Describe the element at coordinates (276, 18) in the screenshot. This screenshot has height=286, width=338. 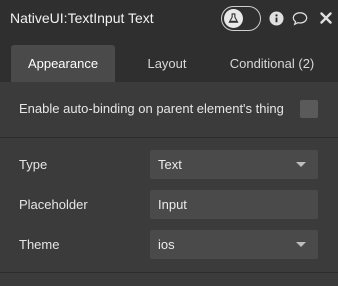
I see `info-icon` at that location.